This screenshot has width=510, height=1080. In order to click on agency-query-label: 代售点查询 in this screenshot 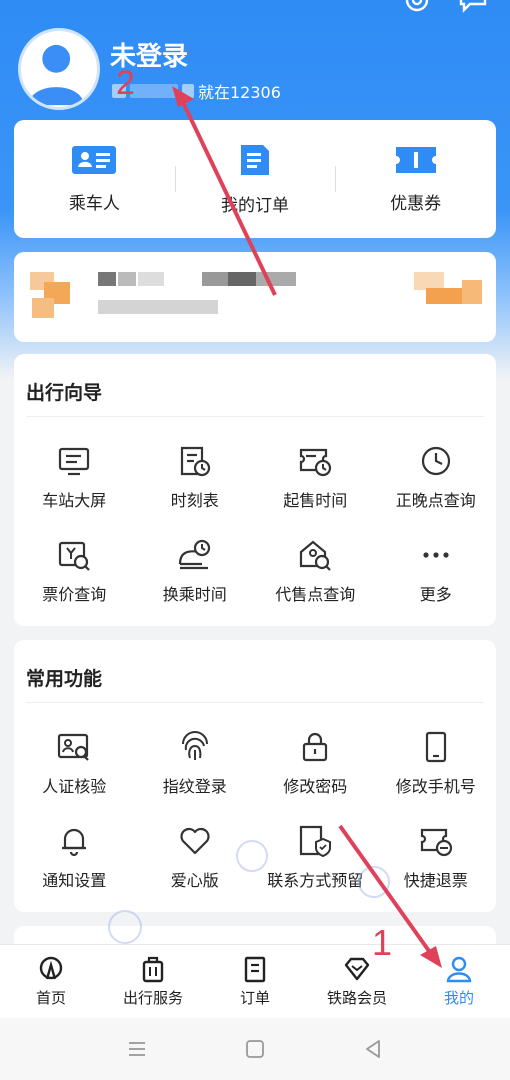, I will do `click(315, 594)`.